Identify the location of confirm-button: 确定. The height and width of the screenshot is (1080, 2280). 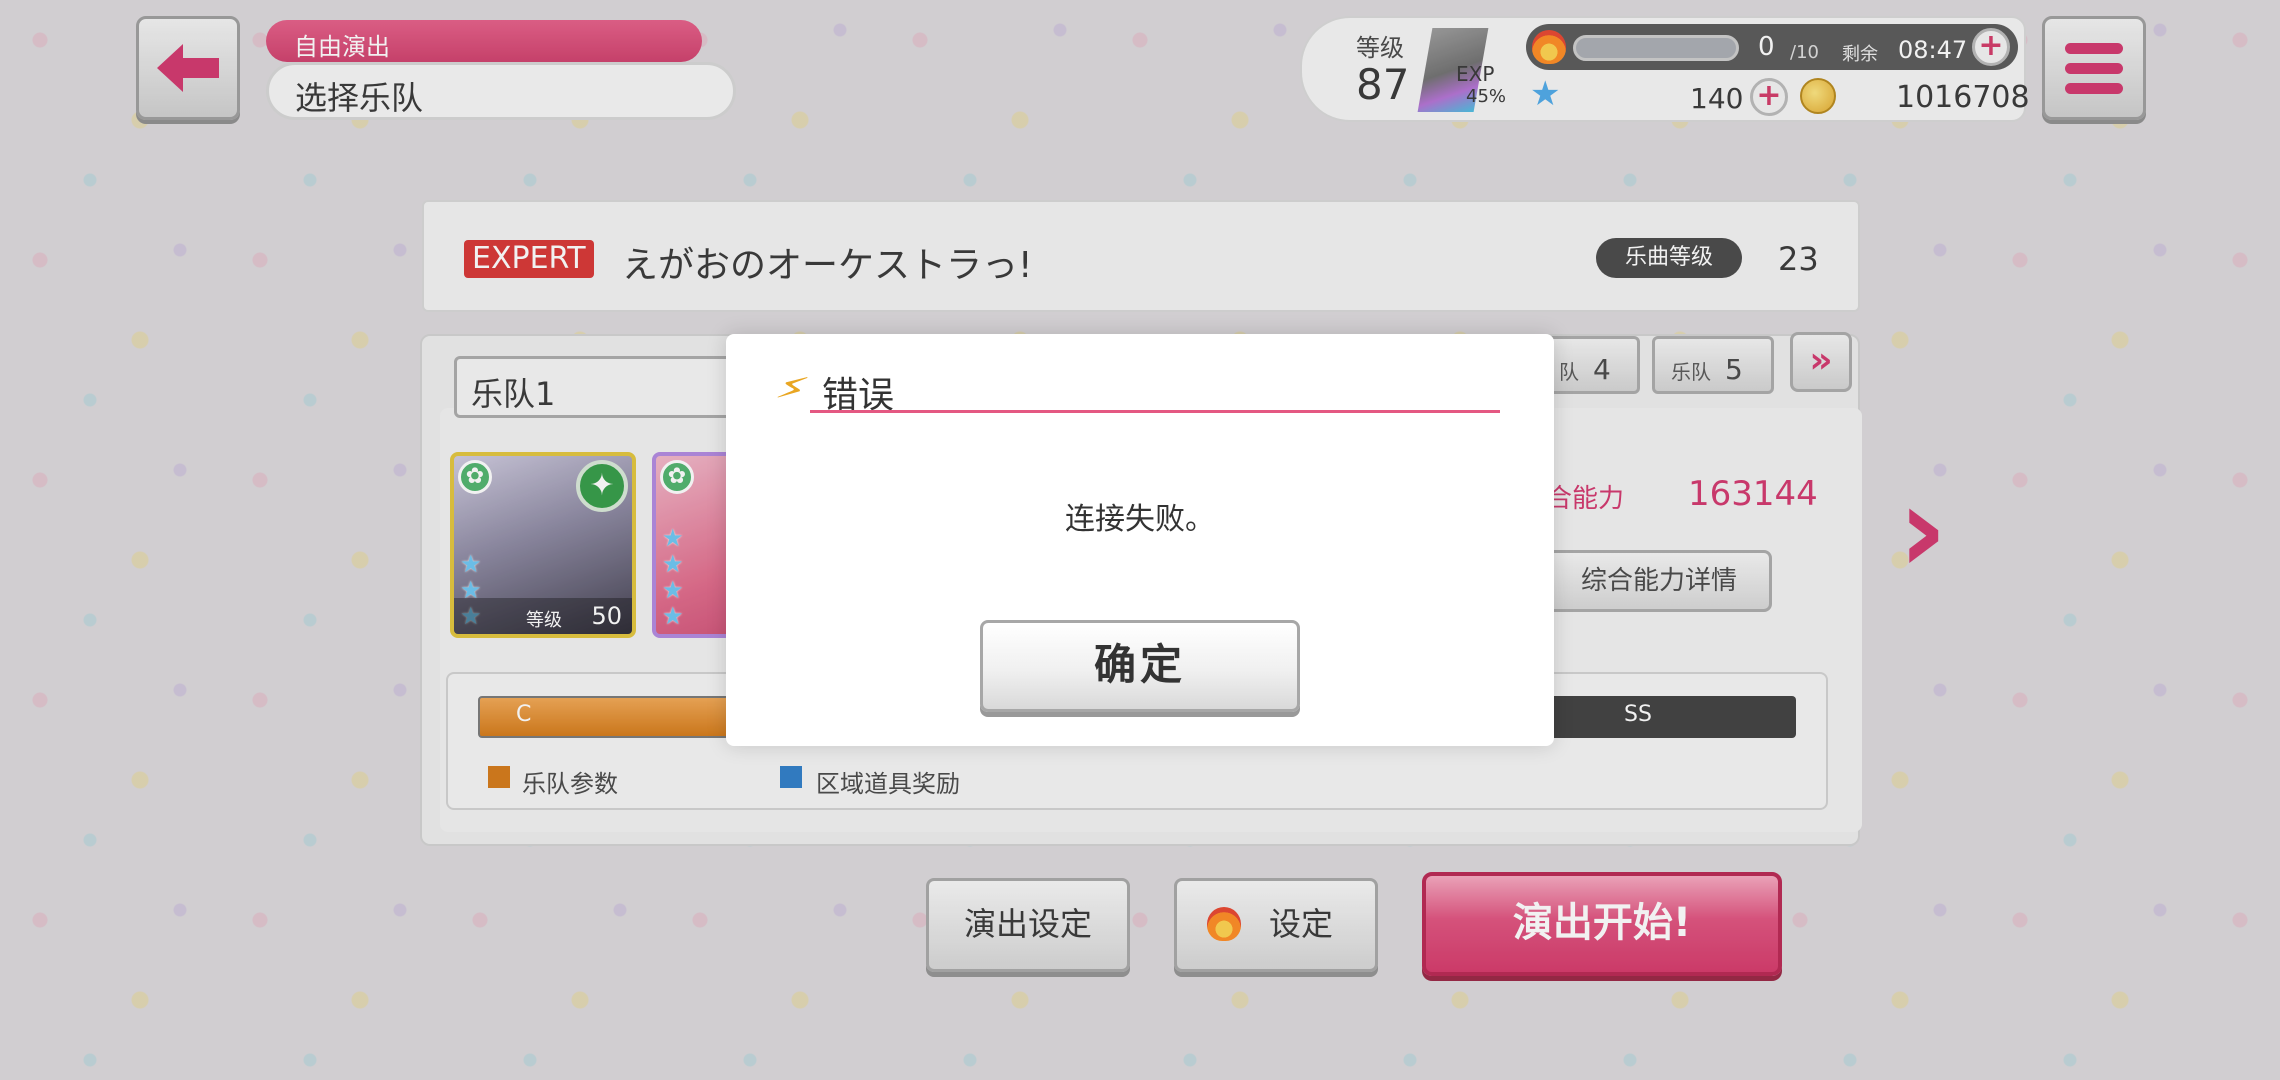
(1140, 666).